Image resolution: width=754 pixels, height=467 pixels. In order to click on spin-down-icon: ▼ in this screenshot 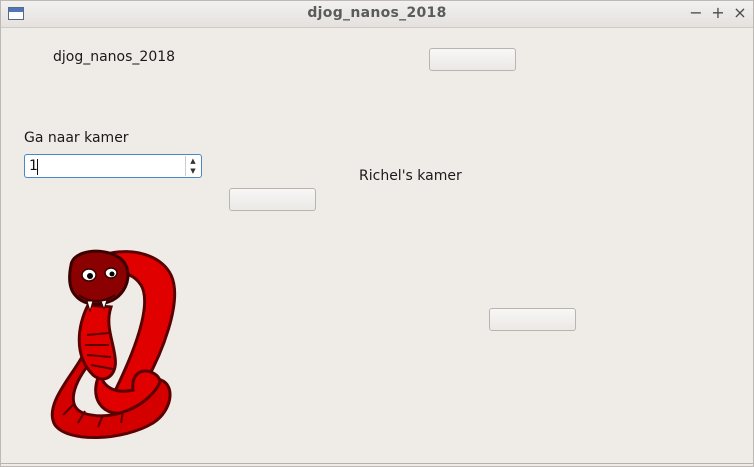, I will do `click(192, 171)`.